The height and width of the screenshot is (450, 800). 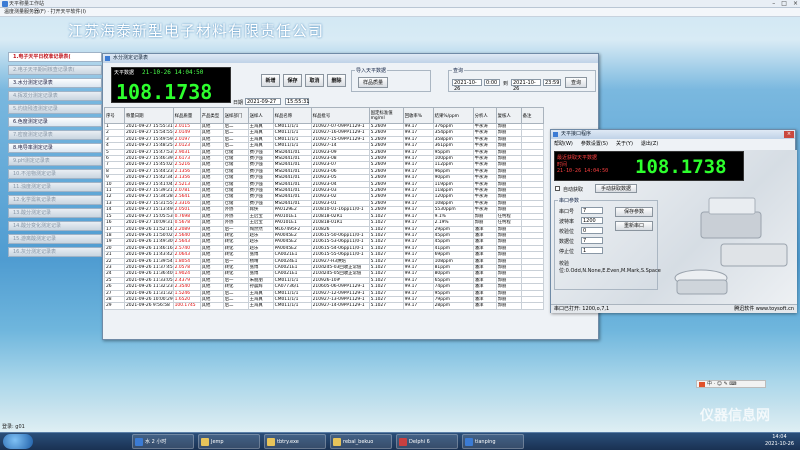 What do you see at coordinates (149, 178) in the screenshot?
I see `table-cell: 2021-09-27 15:42:34` at bounding box center [149, 178].